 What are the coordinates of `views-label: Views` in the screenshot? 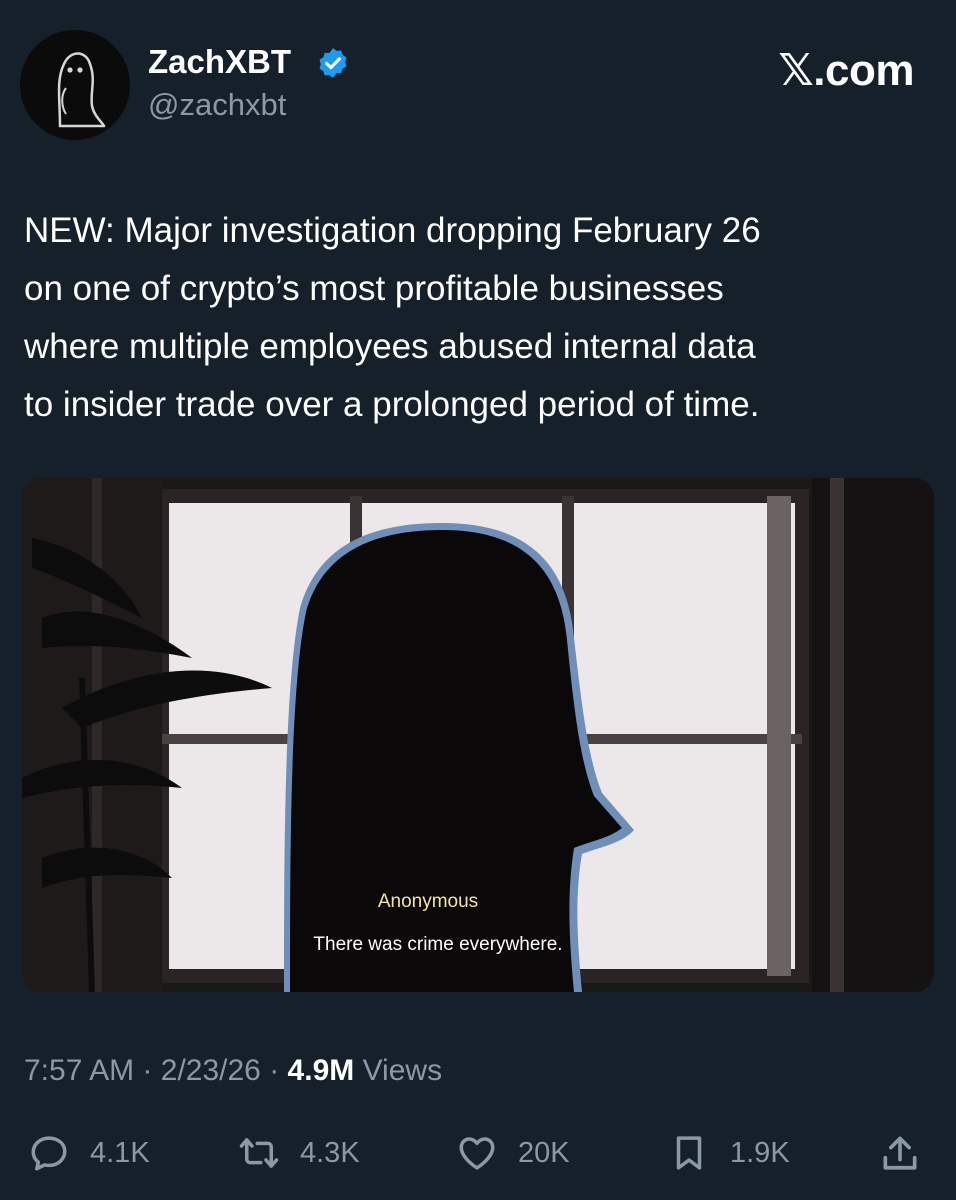 It's located at (402, 1070).